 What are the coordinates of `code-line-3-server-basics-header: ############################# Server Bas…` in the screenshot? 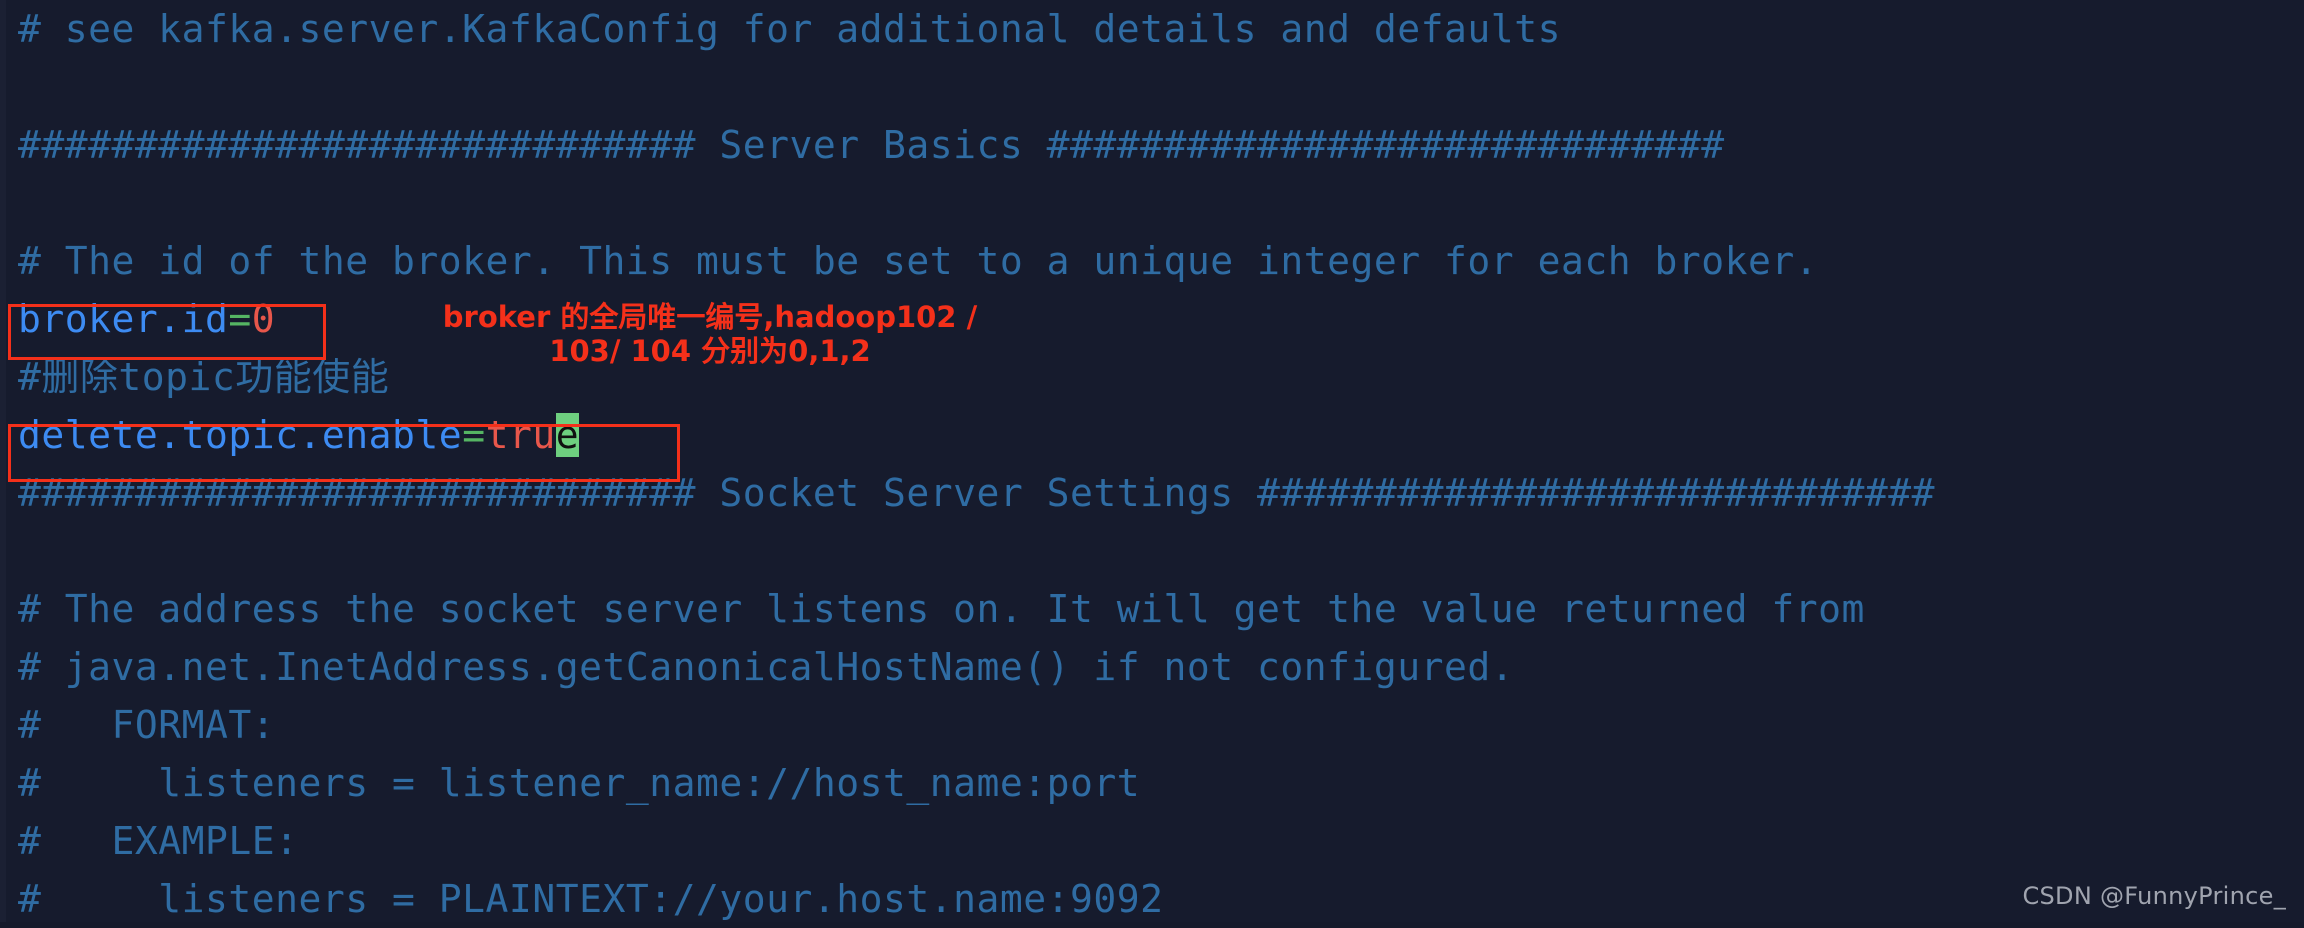 It's located at (871, 145).